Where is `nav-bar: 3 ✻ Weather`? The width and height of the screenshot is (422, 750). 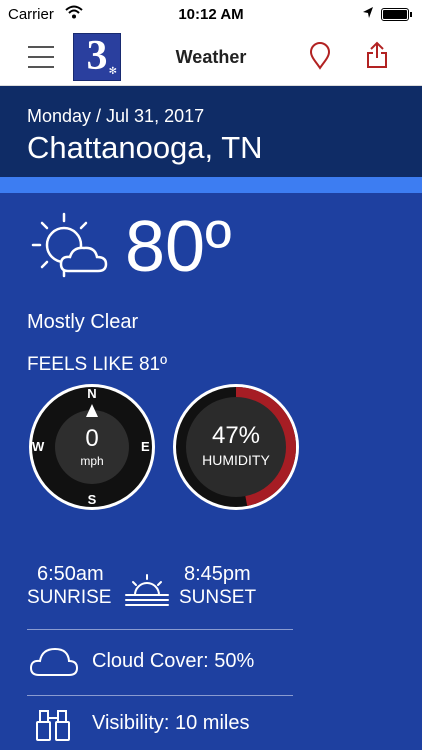 nav-bar: 3 ✻ Weather is located at coordinates (211, 58).